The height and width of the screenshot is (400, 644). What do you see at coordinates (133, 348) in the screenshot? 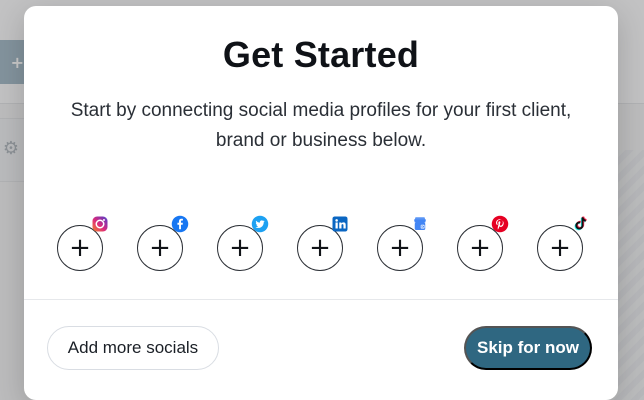
I see `add-more-socials-button: Add more socials` at bounding box center [133, 348].